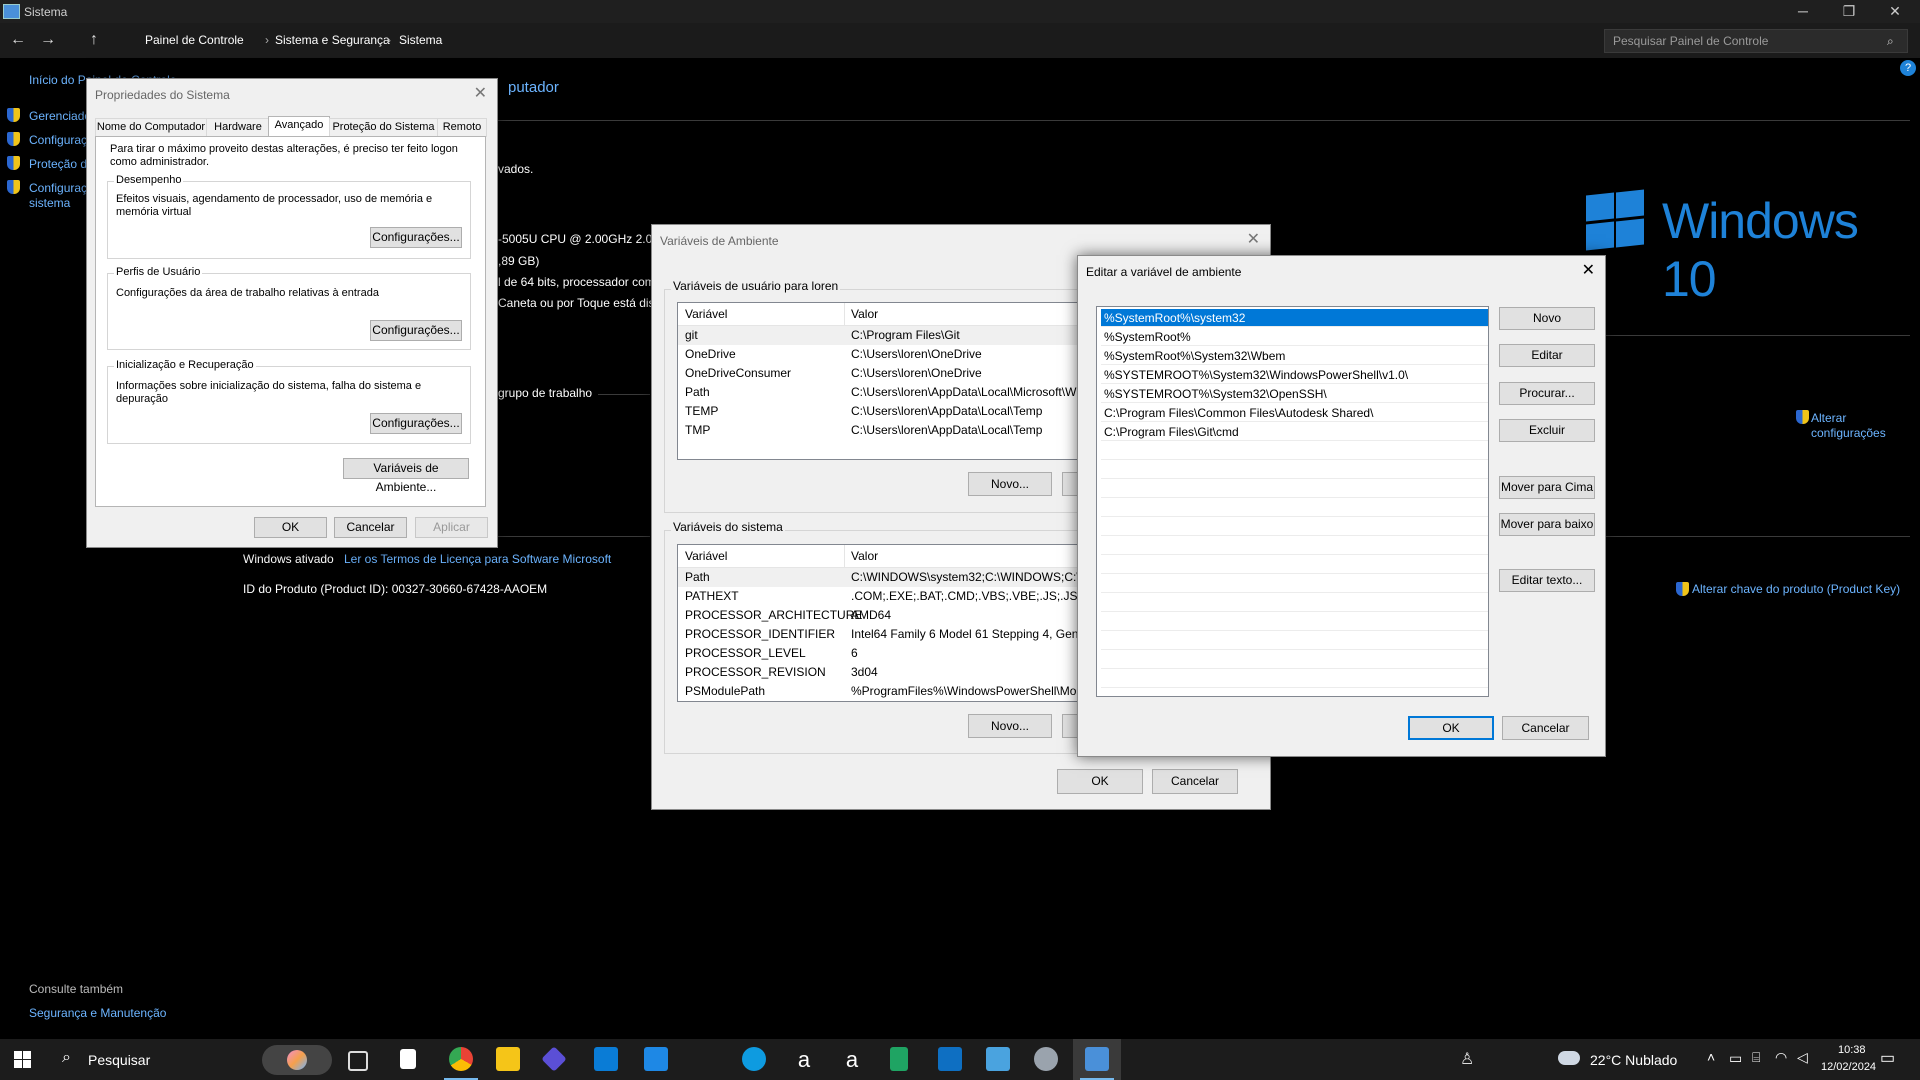 Image resolution: width=1920 pixels, height=1080 pixels. I want to click on new-entry-button: Novo, so click(1547, 318).